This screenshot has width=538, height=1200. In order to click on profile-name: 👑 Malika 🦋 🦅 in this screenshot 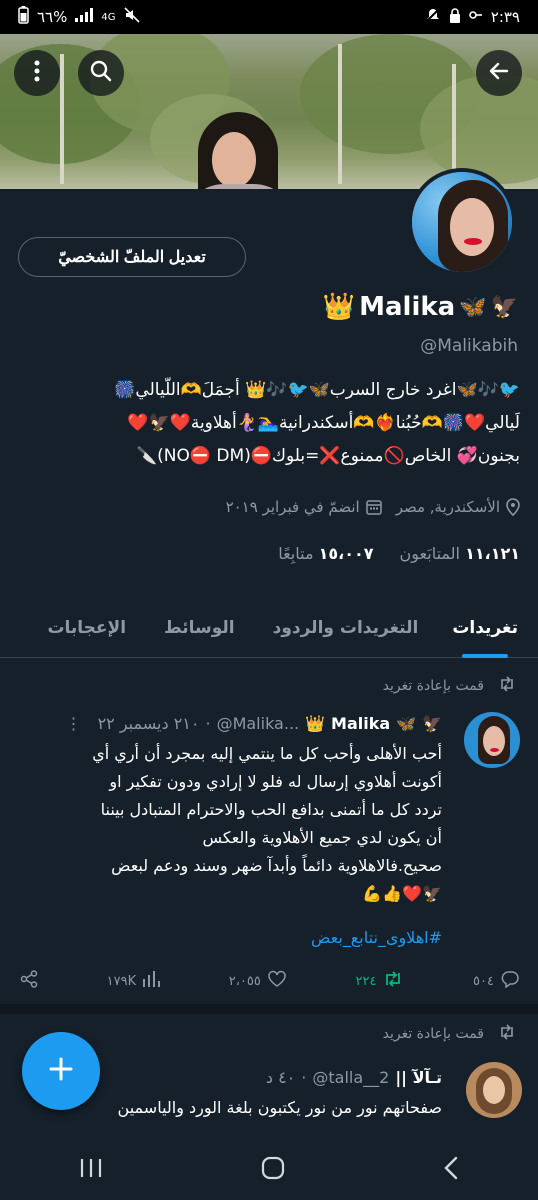, I will do `click(420, 307)`.